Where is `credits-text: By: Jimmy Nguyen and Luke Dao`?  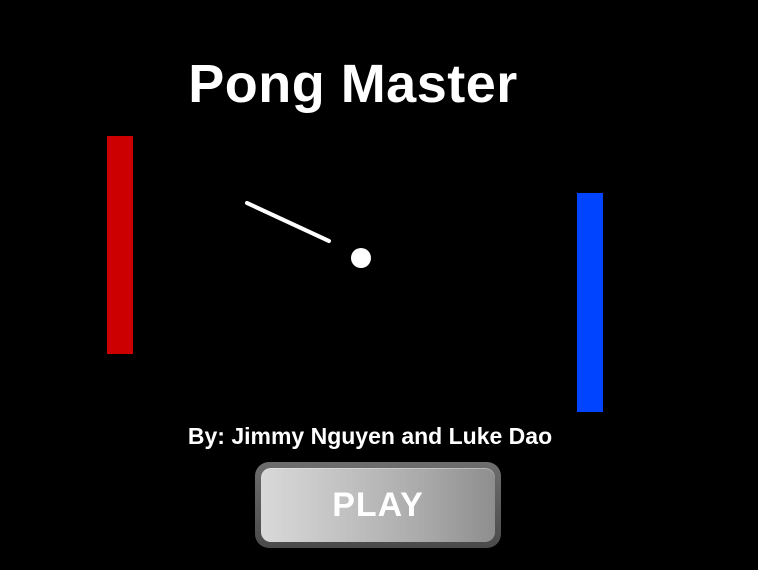 credits-text: By: Jimmy Nguyen and Luke Dao is located at coordinates (370, 436).